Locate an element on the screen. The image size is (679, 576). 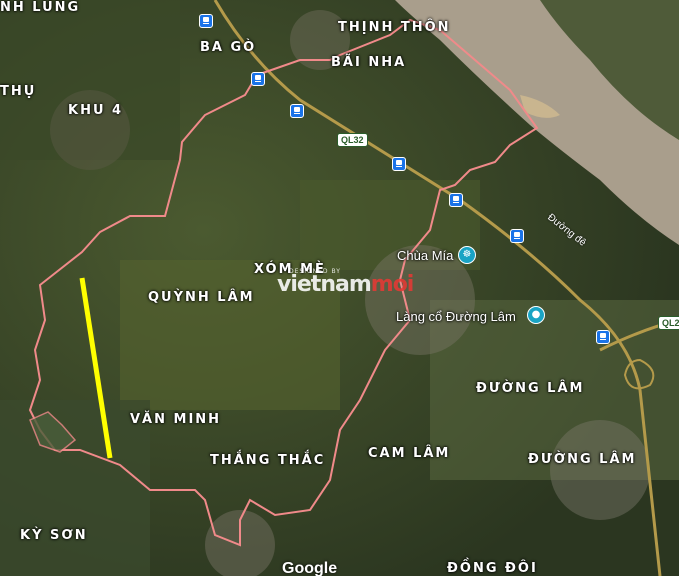
place-label: BA GÒ is located at coordinates (228, 47).